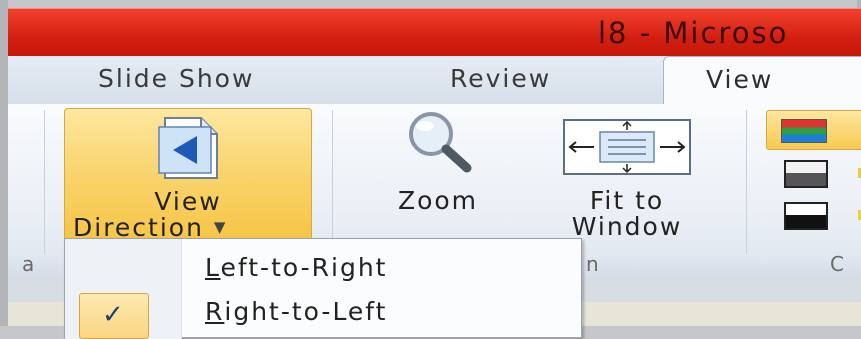  What do you see at coordinates (296, 267) in the screenshot?
I see `menu-item-left-to-right: Left-to-Right` at bounding box center [296, 267].